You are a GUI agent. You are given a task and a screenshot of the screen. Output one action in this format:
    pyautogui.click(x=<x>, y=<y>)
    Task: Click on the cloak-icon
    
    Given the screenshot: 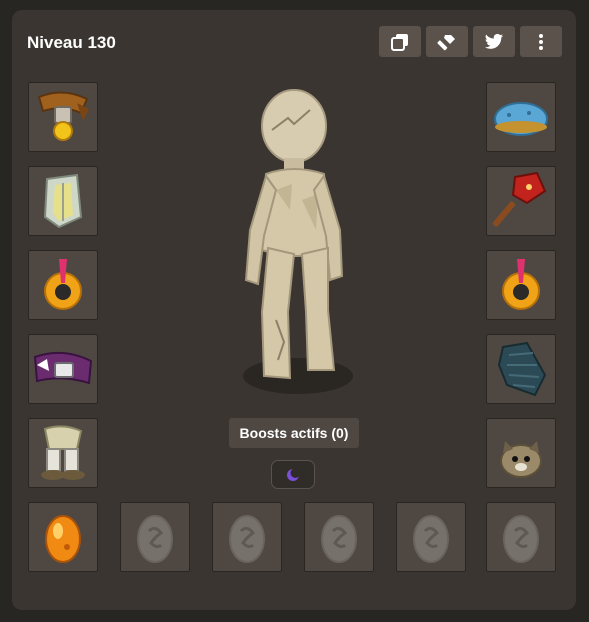 What is the action you would take?
    pyautogui.click(x=522, y=369)
    